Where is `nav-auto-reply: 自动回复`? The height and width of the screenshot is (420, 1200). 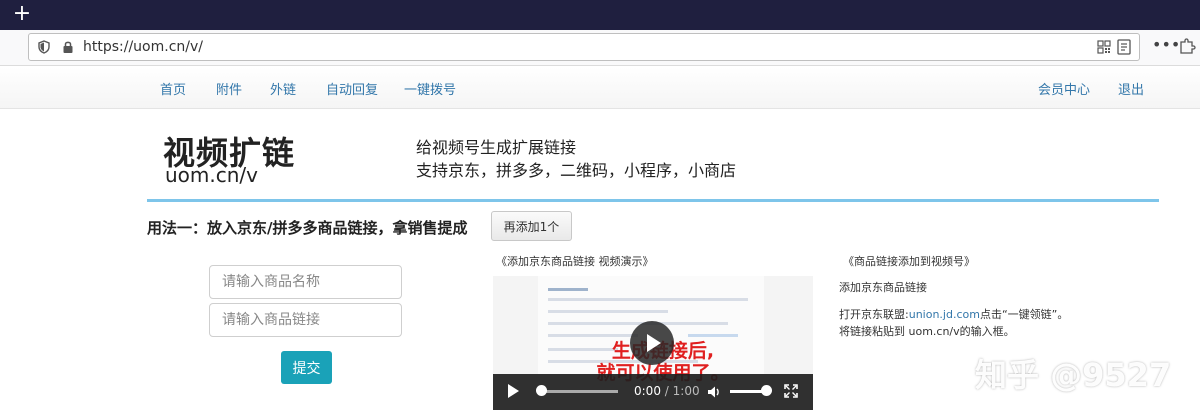
nav-auto-reply: 自动回复 is located at coordinates (352, 88).